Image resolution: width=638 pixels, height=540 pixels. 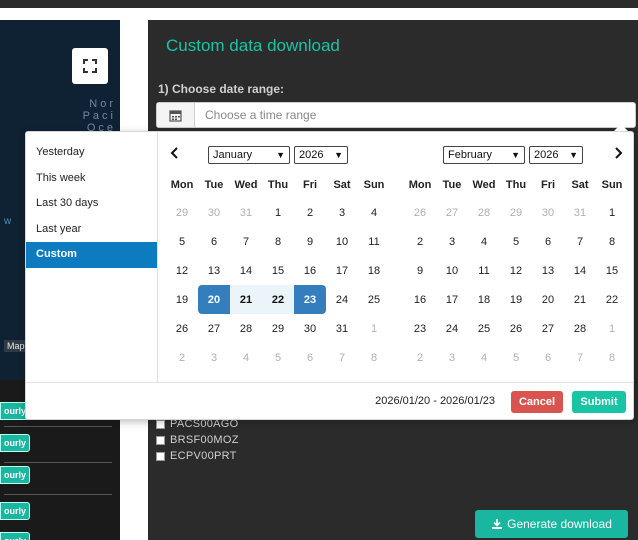 I want to click on cancel-button: Cancel, so click(x=537, y=402).